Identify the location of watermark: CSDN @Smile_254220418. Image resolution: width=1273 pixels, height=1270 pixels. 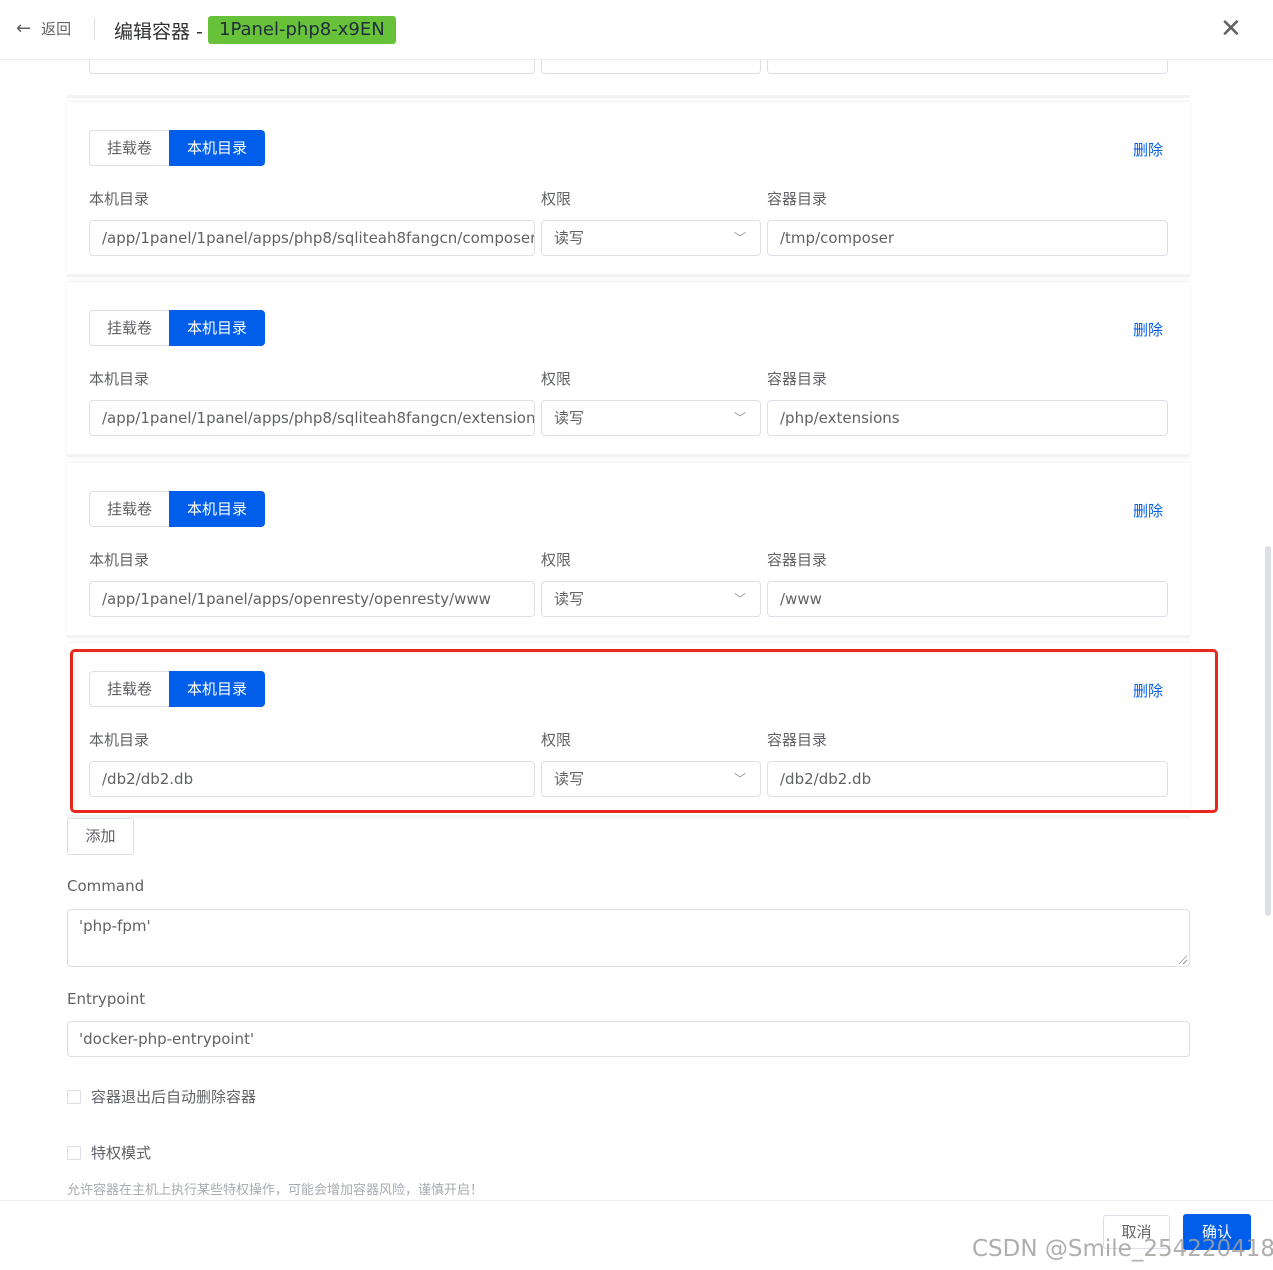
(1122, 1249).